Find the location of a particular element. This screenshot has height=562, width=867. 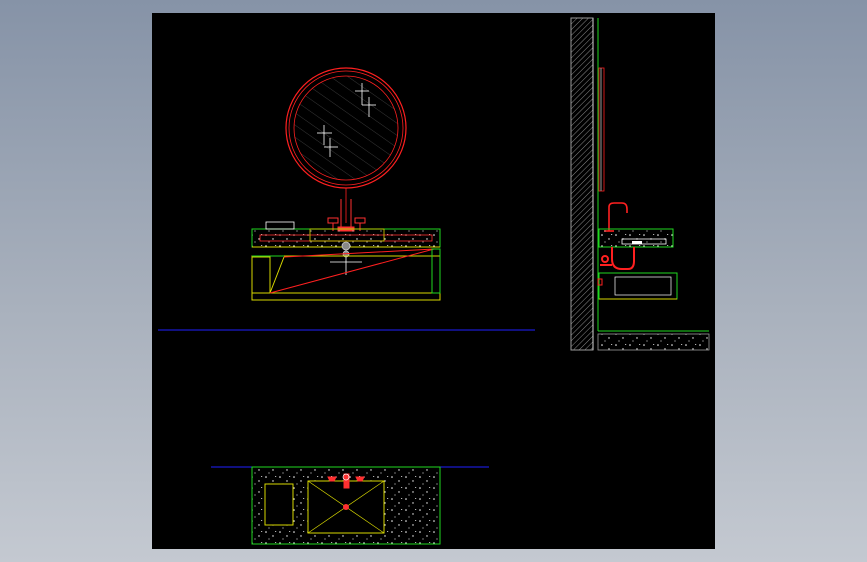

mirror-edge-section is located at coordinates (601, 129).